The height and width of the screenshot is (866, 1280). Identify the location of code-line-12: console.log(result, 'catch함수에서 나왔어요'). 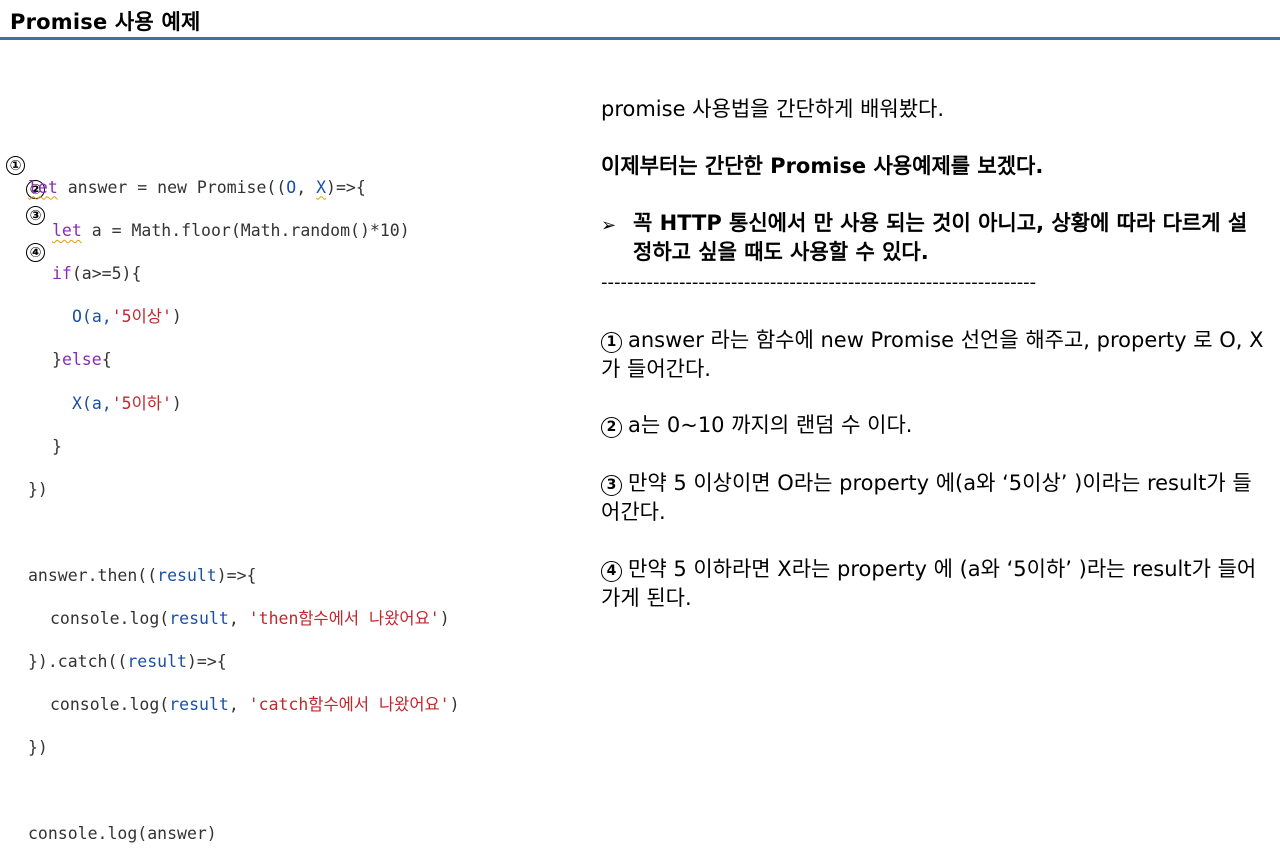
(255, 705).